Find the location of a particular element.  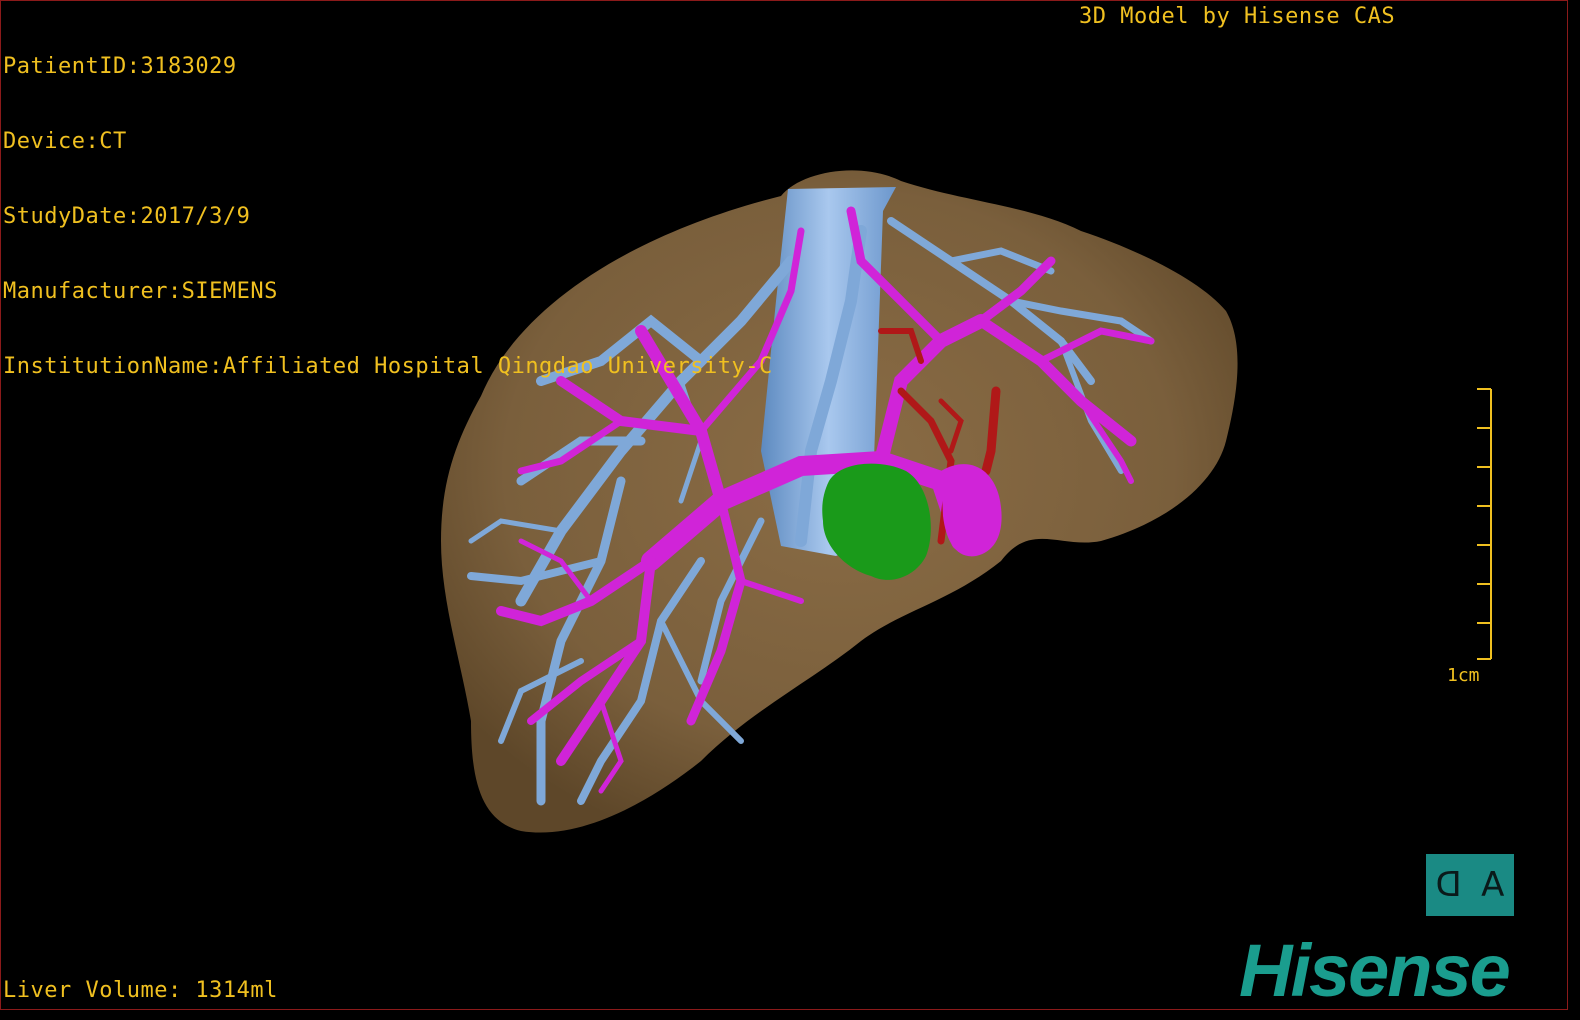

scale-bar is located at coordinates (1484, 524).